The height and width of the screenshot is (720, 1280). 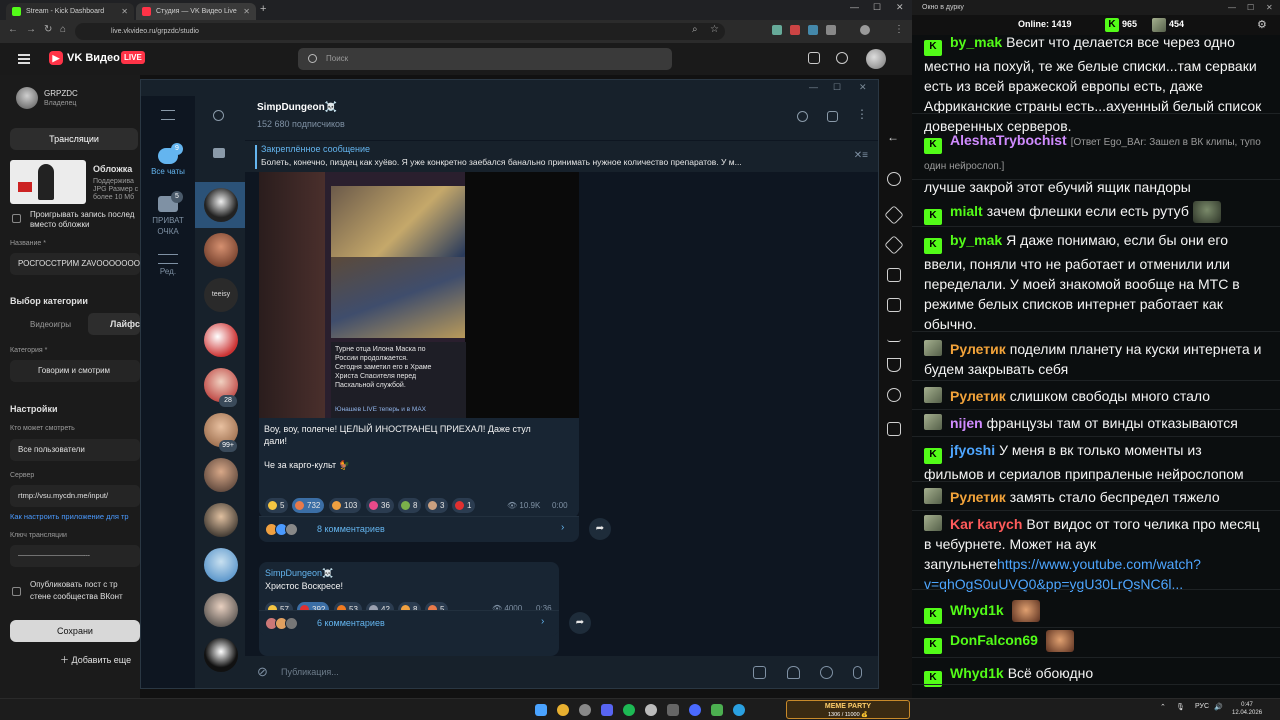 I want to click on menu-icon, so click(x=168, y=115).